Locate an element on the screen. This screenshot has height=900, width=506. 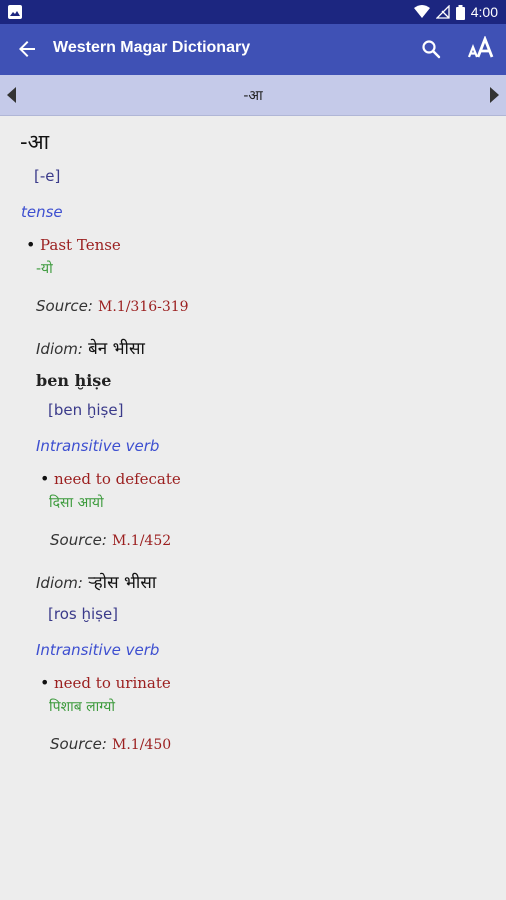
idiom-text: ऱ्होस भीसा is located at coordinates (122, 583).